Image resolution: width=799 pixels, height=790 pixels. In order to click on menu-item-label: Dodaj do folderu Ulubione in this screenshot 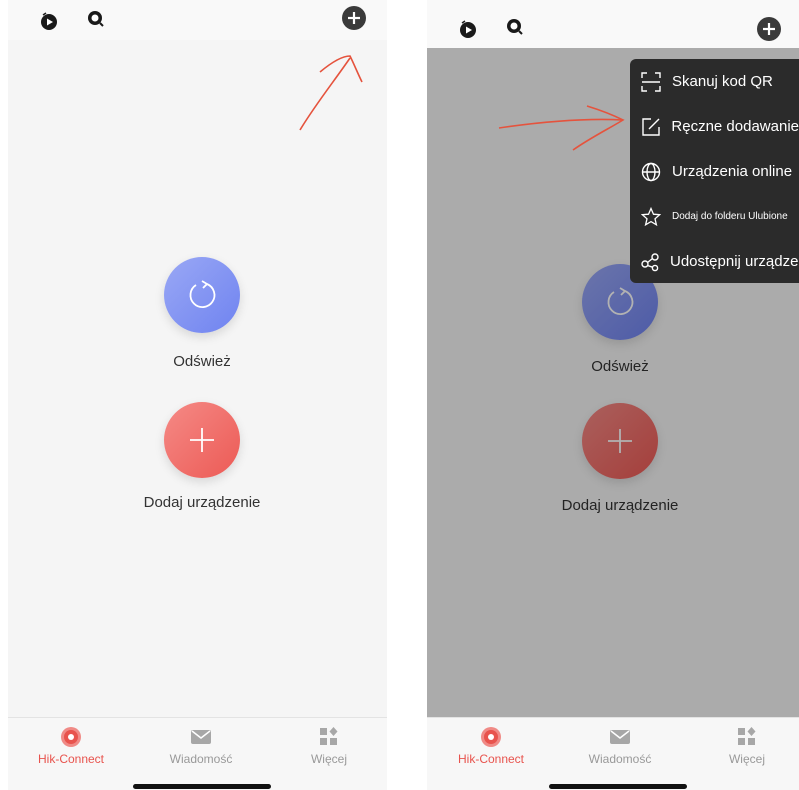, I will do `click(730, 216)`.